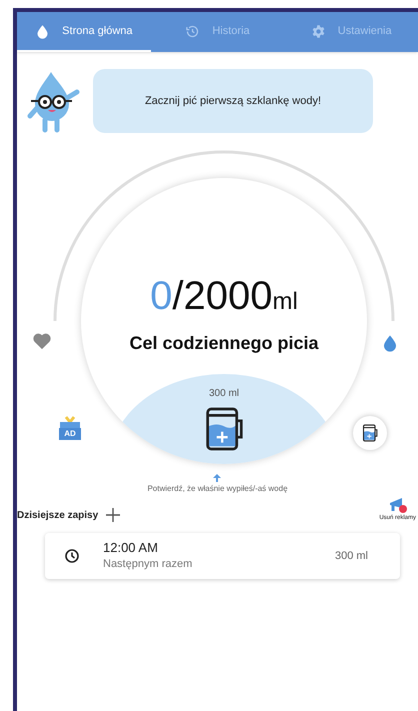 The image size is (418, 711). I want to click on cup-plus-icon, so click(224, 429).